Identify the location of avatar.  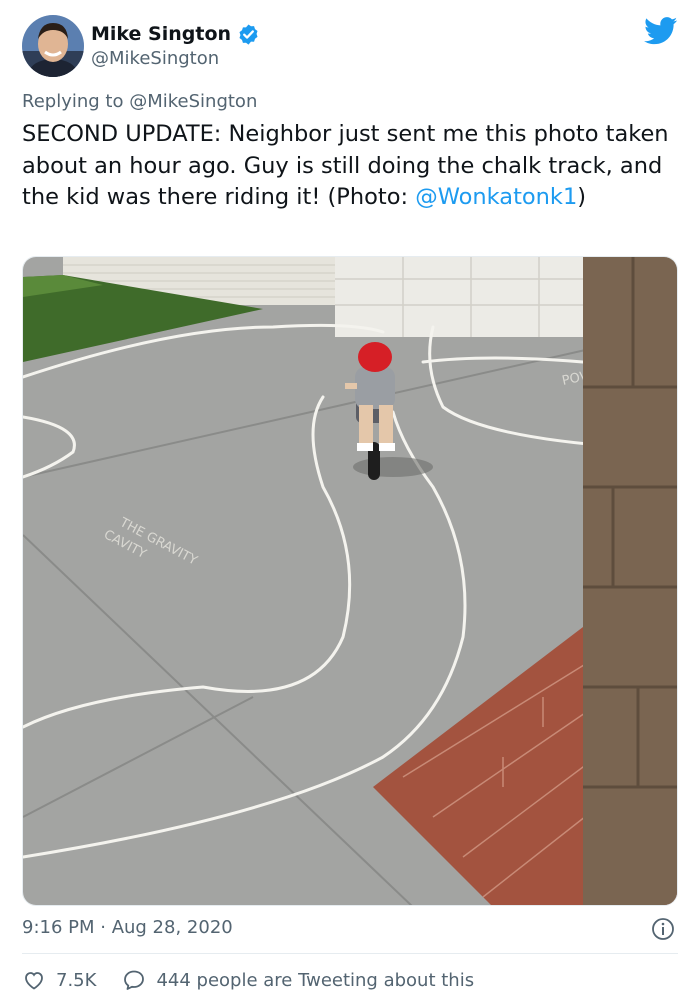
(53, 46).